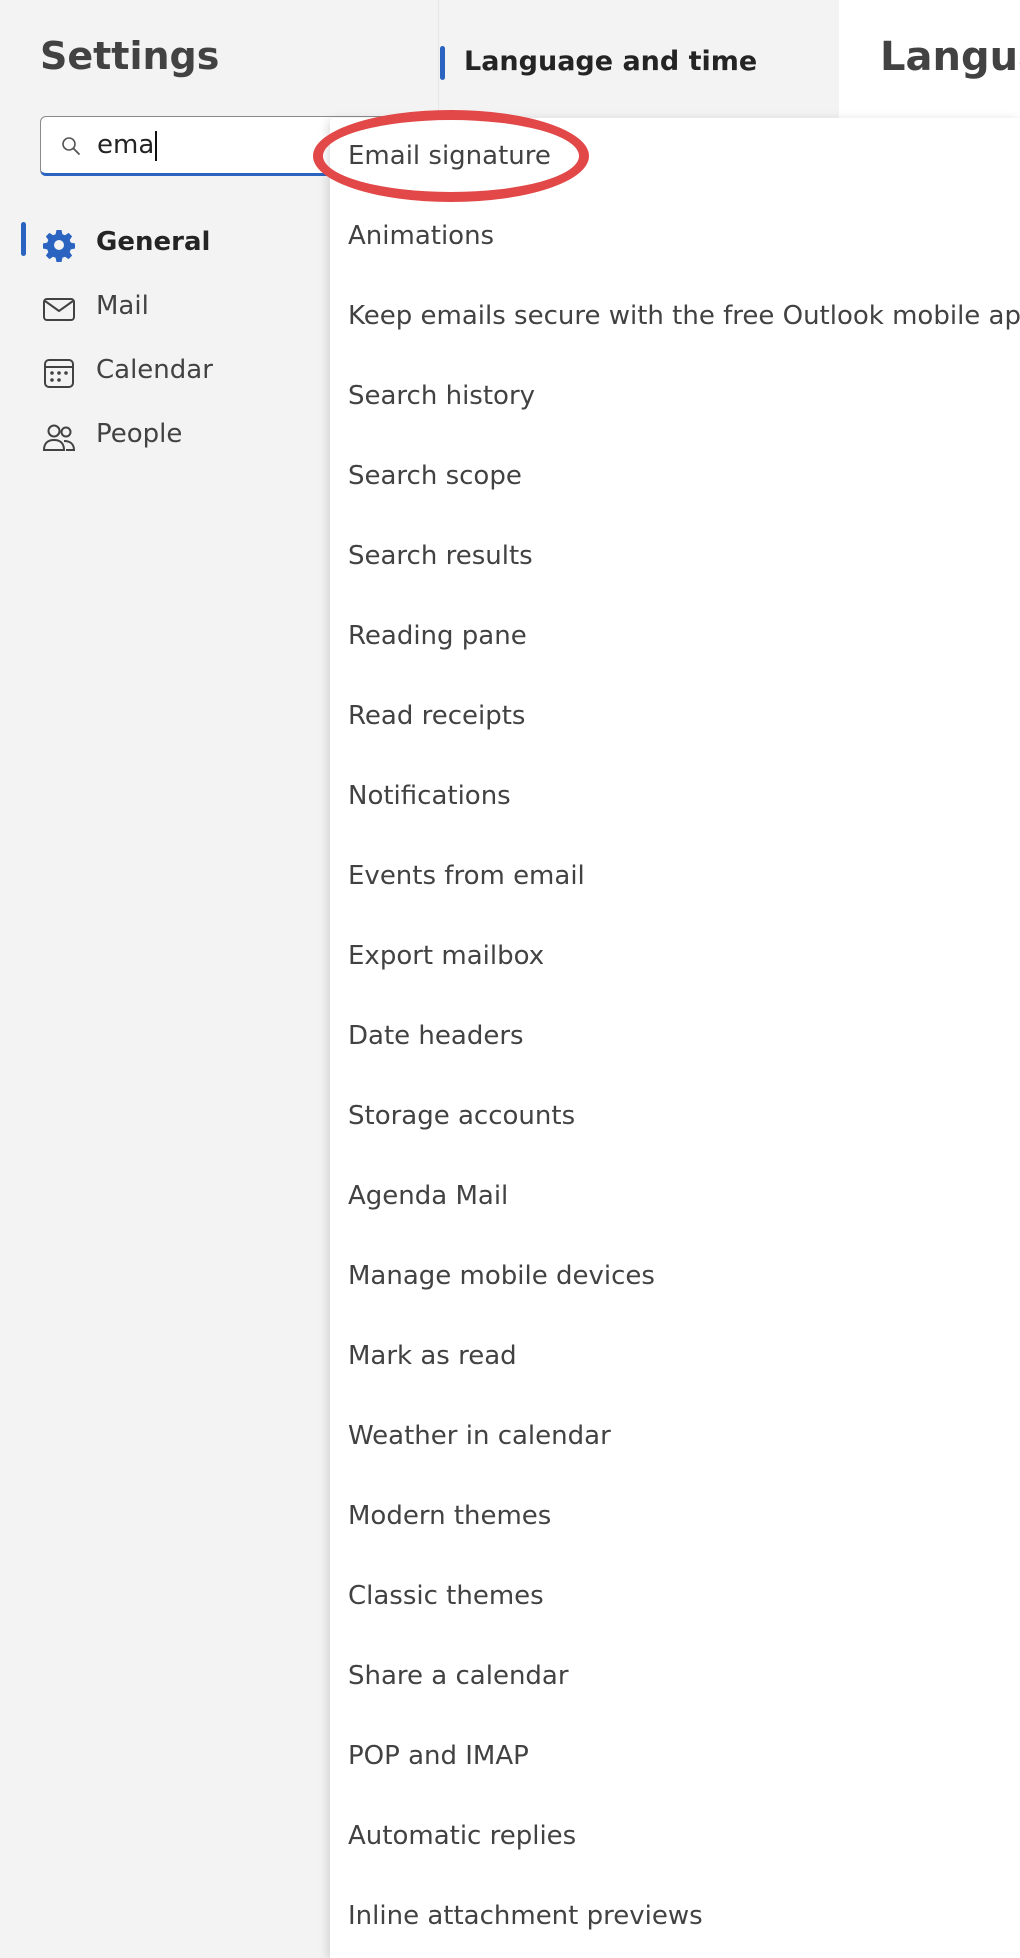  I want to click on suggestion-agenda-mail: Agenda Mail, so click(428, 1196).